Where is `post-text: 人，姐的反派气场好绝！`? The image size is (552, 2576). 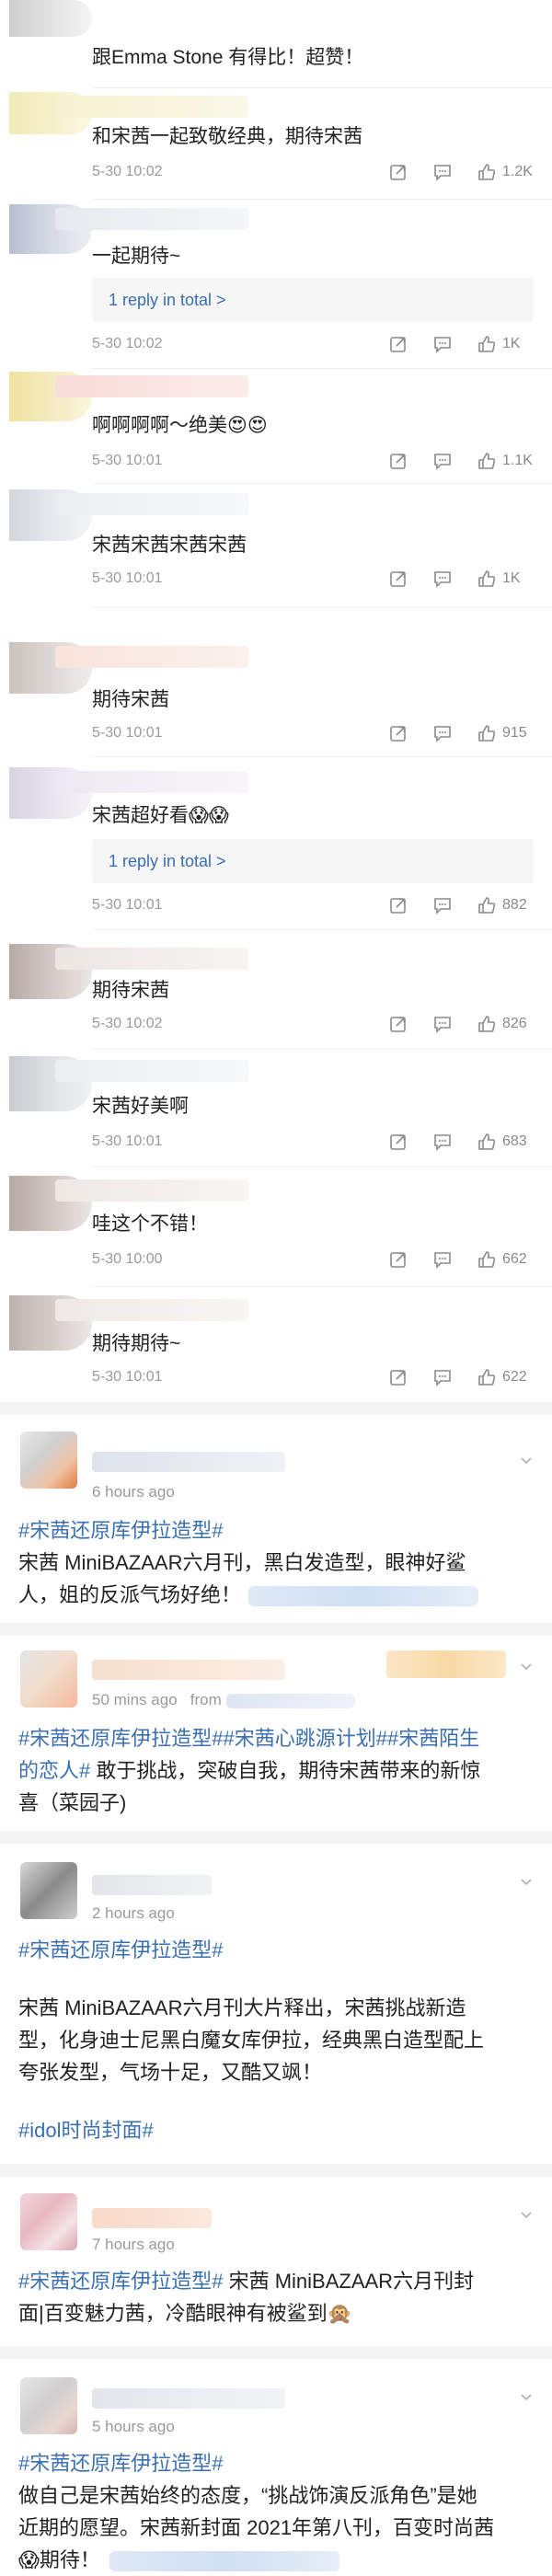 post-text: 人，姐的反派气场好绝！ is located at coordinates (130, 1594).